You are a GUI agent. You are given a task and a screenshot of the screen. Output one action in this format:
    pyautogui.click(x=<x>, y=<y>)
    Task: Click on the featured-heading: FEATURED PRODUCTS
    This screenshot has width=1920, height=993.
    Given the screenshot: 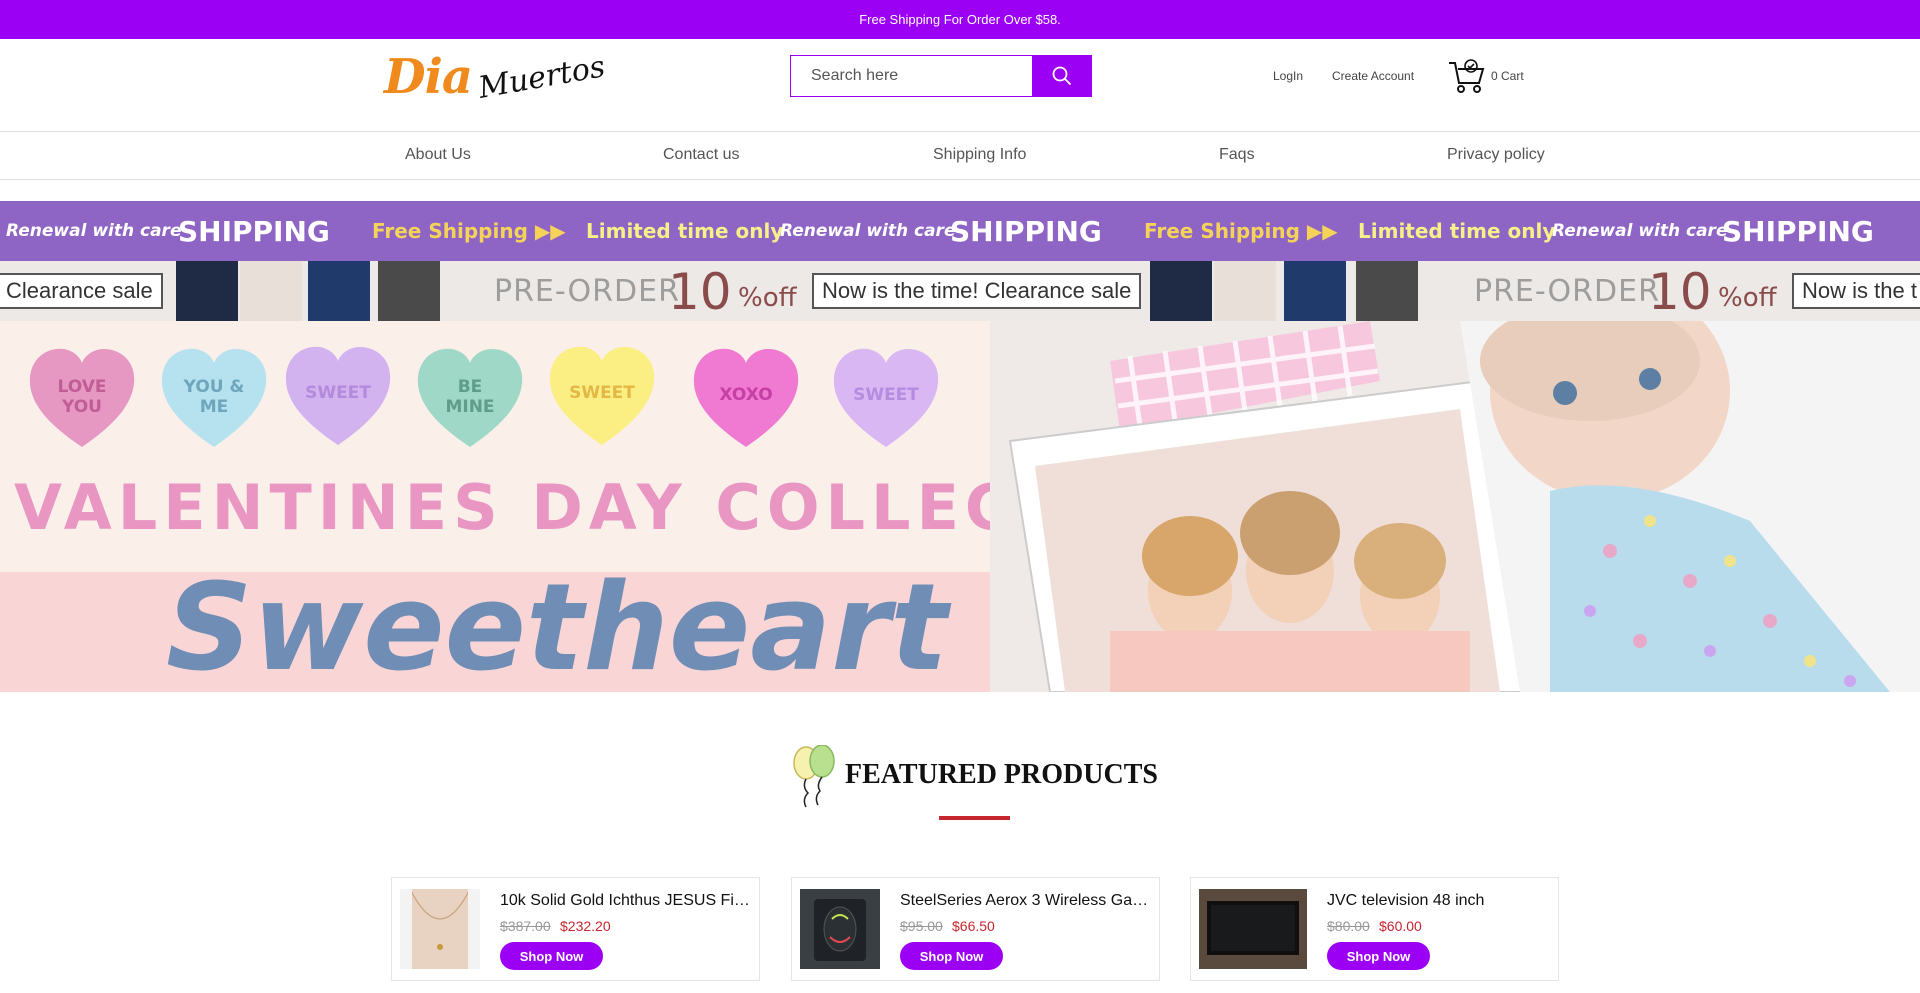 What is the action you would take?
    pyautogui.click(x=960, y=776)
    